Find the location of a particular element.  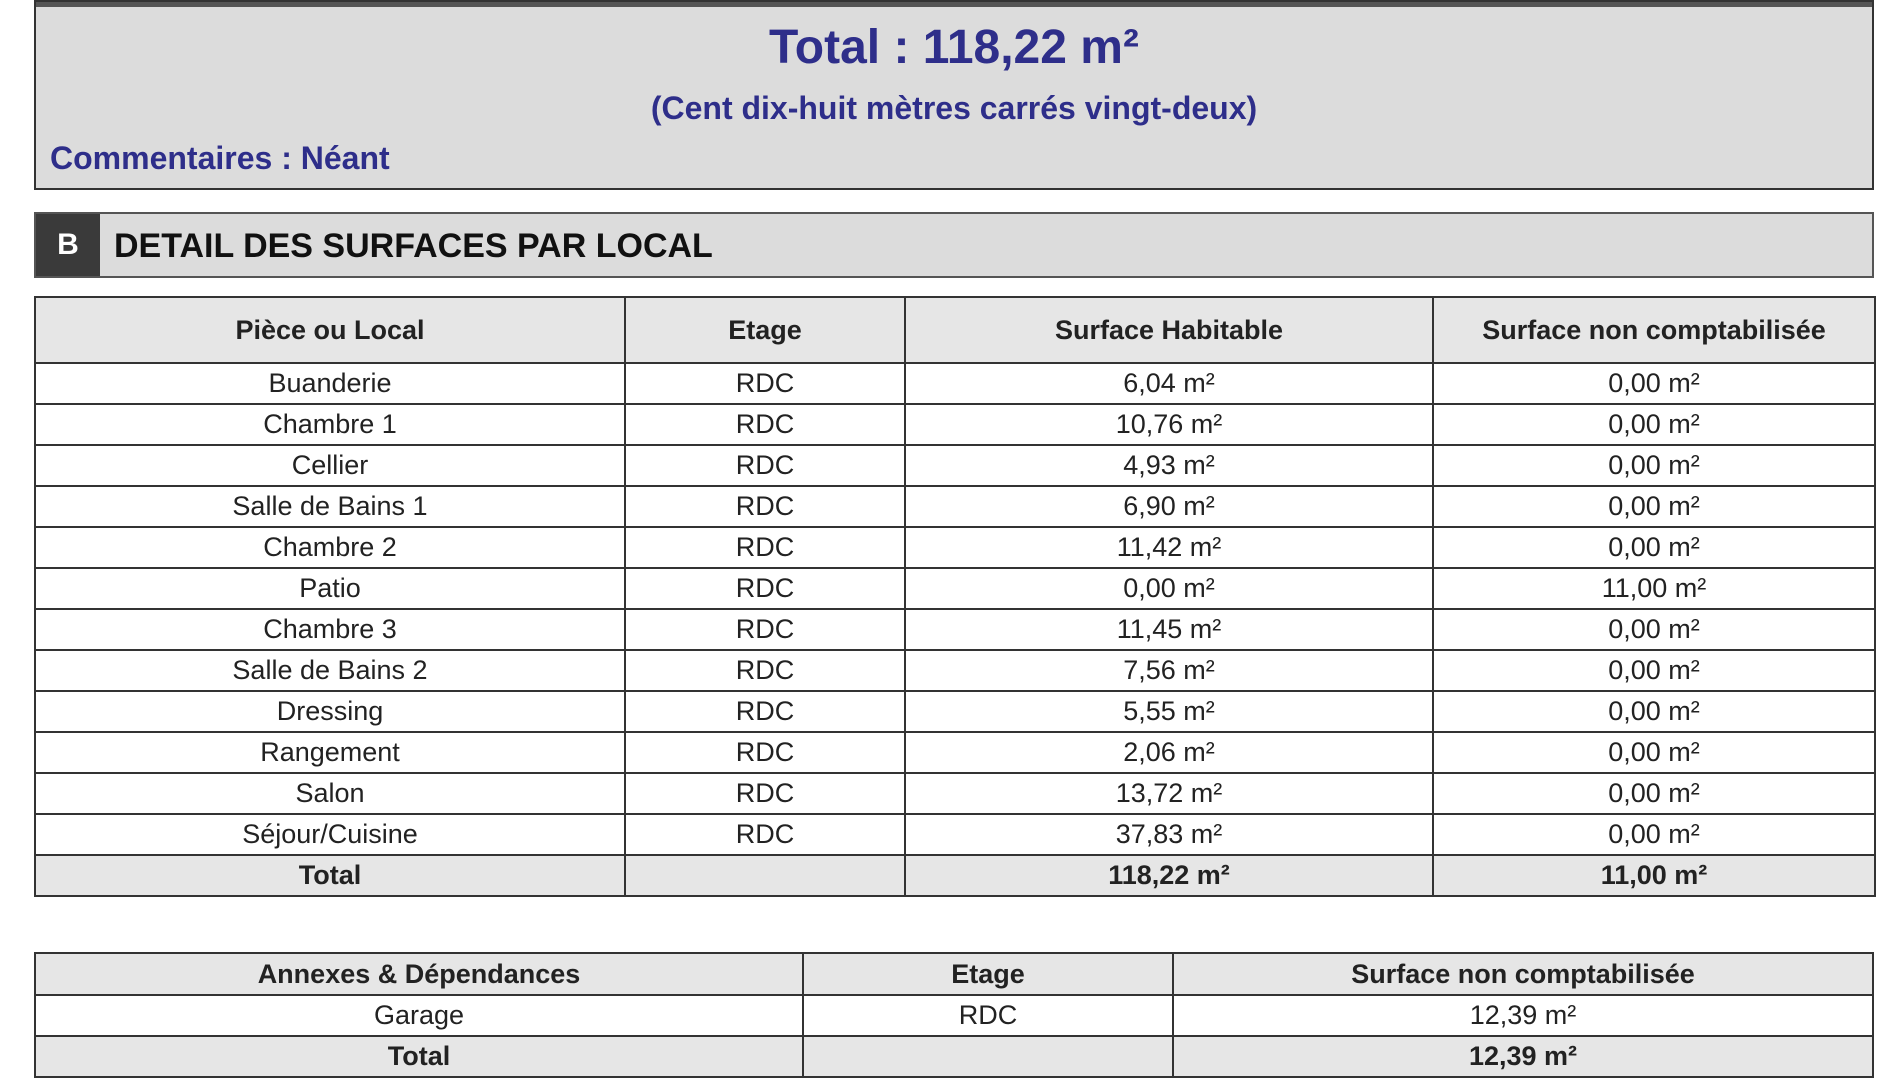

table-cell: 7,56 m² is located at coordinates (1169, 670).